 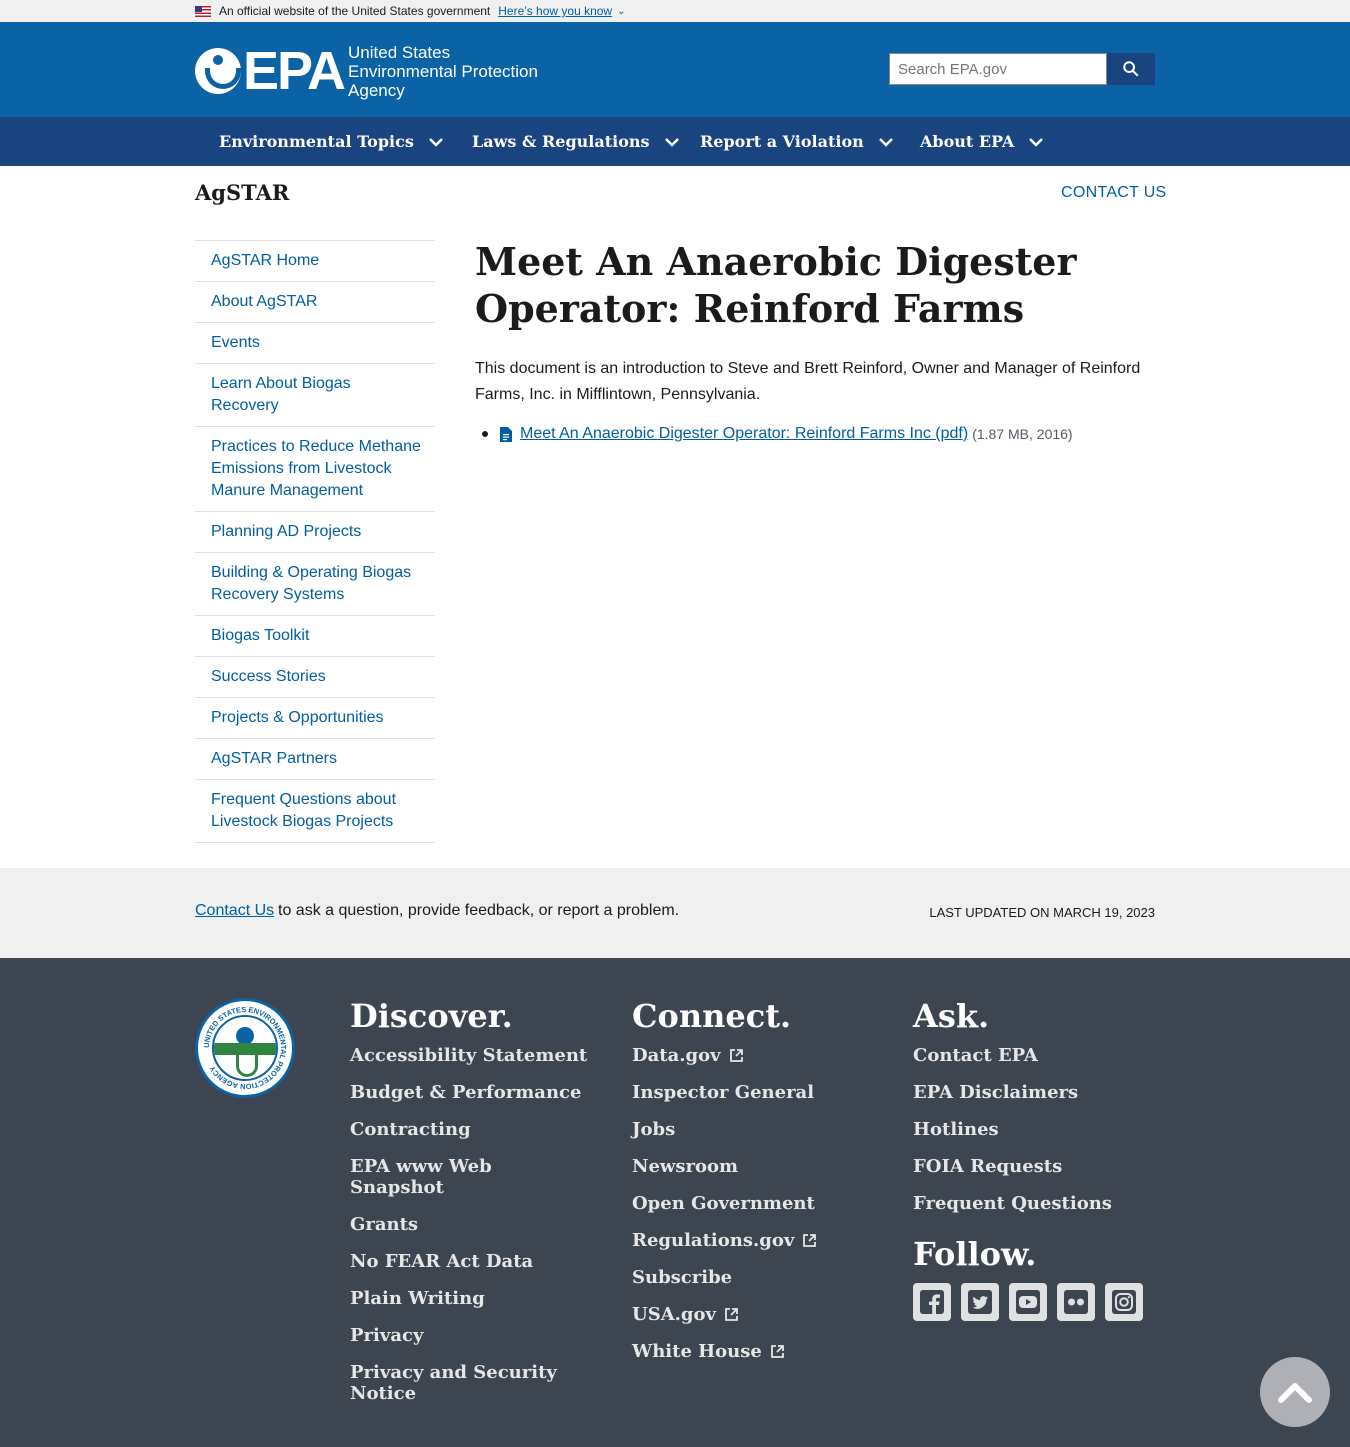 I want to click on footer-link-foia: FOIA Requests, so click(x=1034, y=1166).